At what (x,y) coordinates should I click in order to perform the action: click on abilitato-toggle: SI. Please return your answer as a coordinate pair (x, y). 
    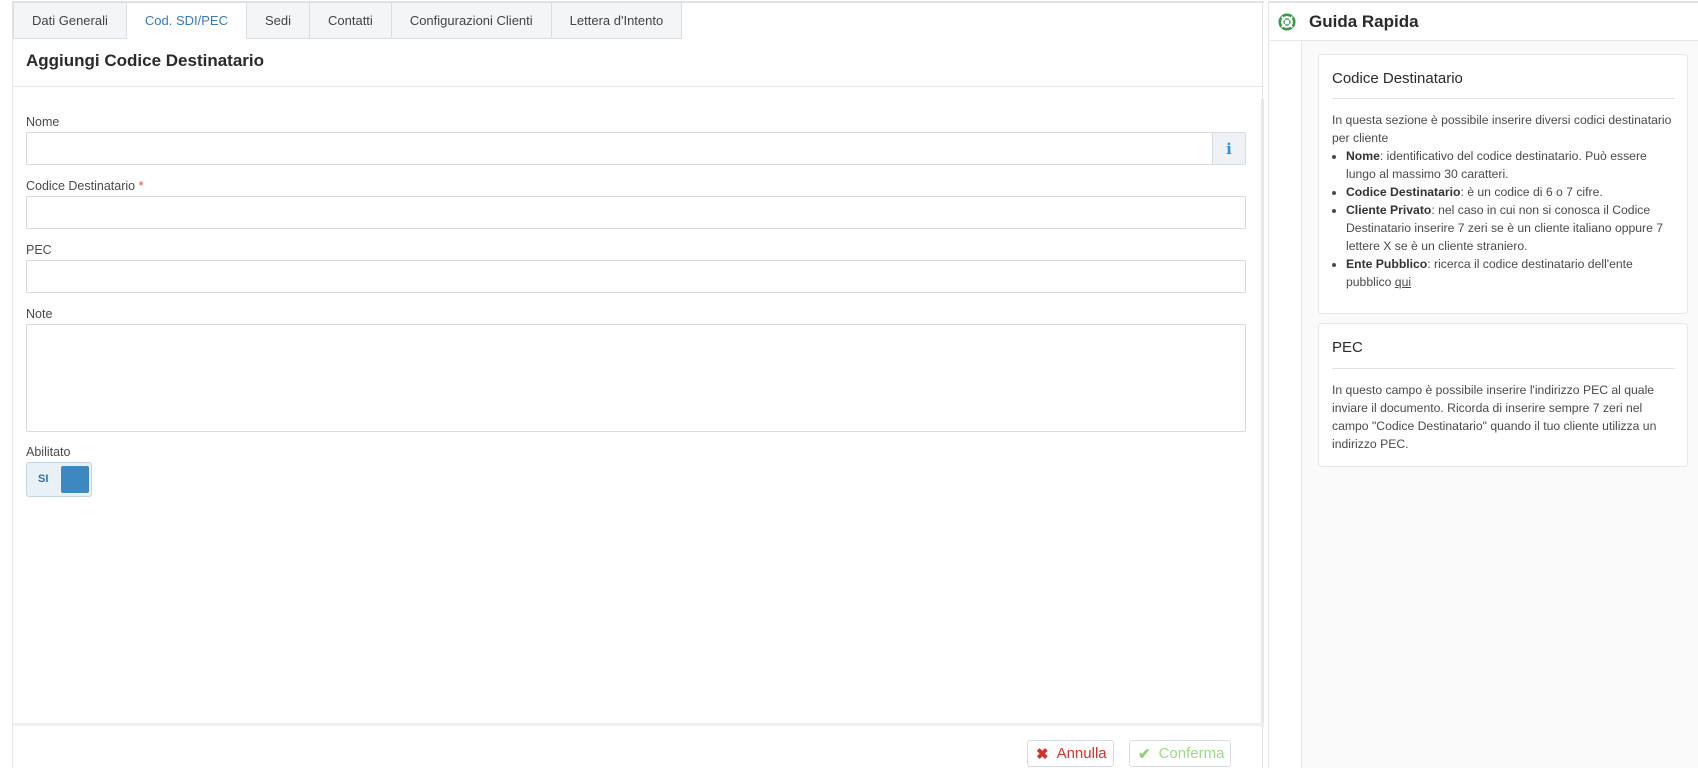
    Looking at the image, I should click on (59, 479).